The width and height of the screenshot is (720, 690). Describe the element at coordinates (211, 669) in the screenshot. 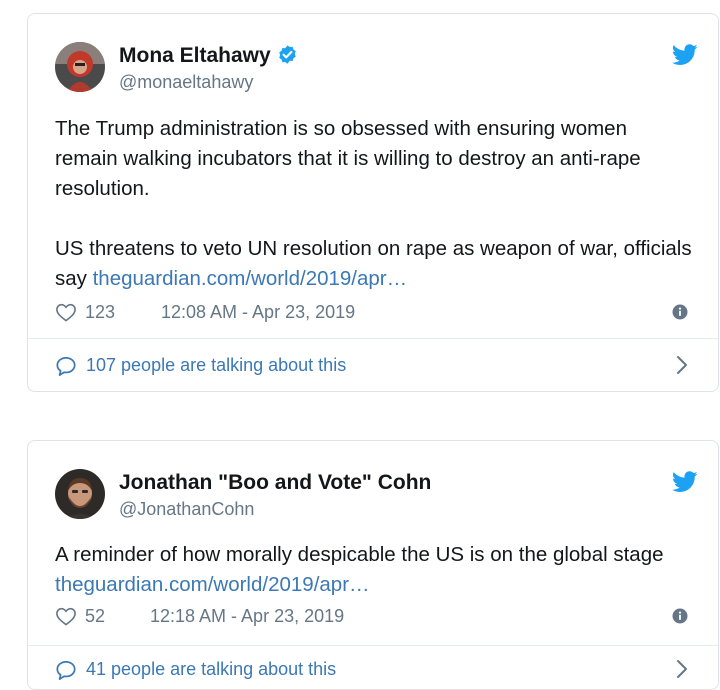

I see `talking-label: 41 people are talking about this` at that location.